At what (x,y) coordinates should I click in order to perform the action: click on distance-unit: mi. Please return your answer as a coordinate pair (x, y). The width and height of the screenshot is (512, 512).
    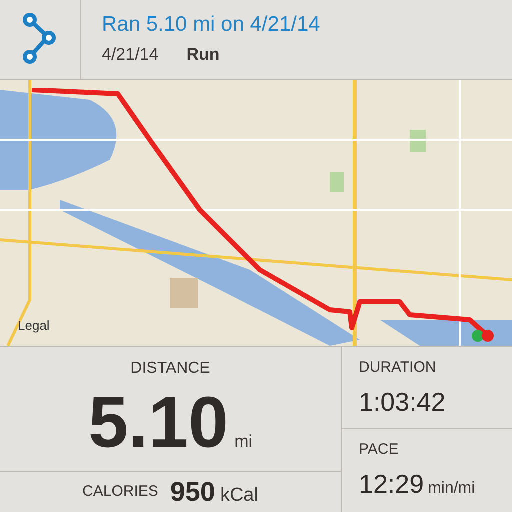
    Looking at the image, I should click on (243, 441).